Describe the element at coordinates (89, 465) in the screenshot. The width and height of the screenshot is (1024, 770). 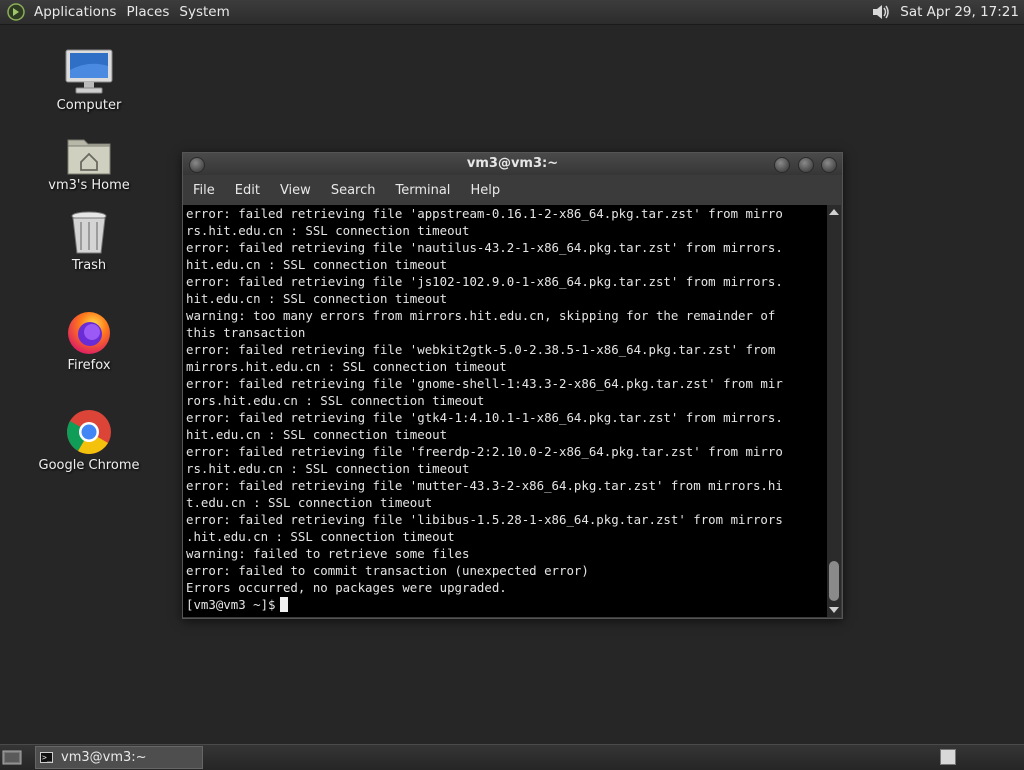
I see `desktop-icon-label: Google Chrome` at that location.